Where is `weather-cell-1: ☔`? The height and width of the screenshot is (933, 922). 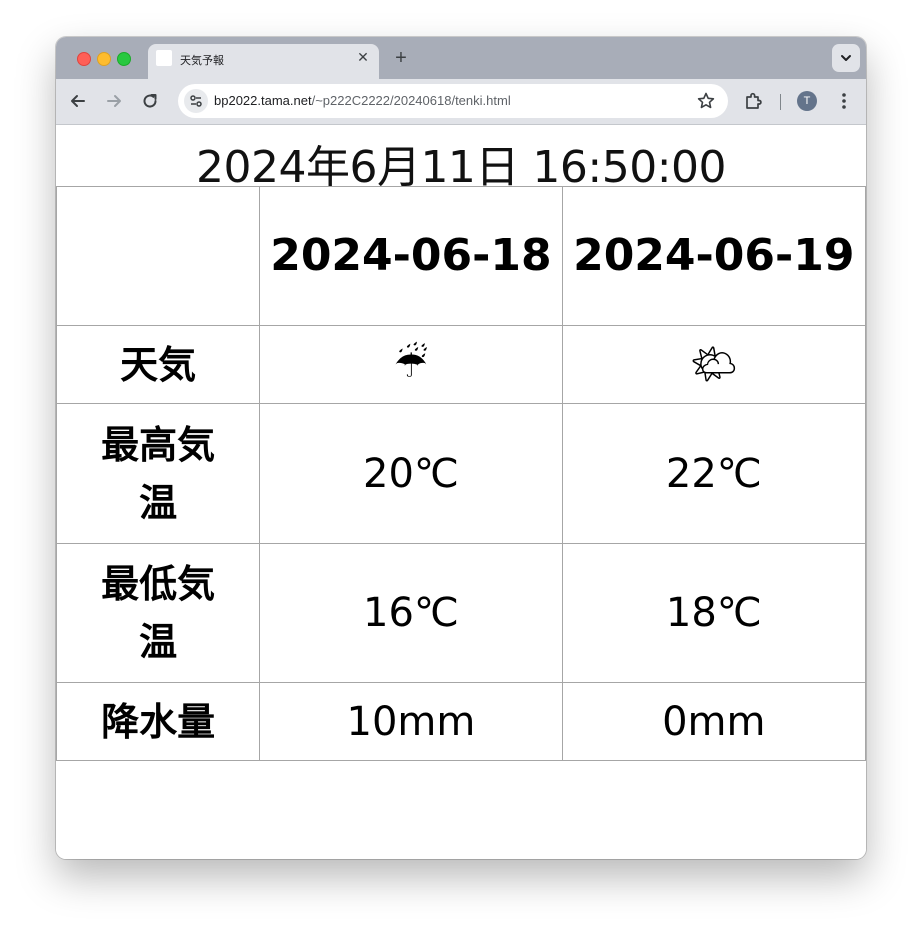 weather-cell-1: ☔ is located at coordinates (411, 364).